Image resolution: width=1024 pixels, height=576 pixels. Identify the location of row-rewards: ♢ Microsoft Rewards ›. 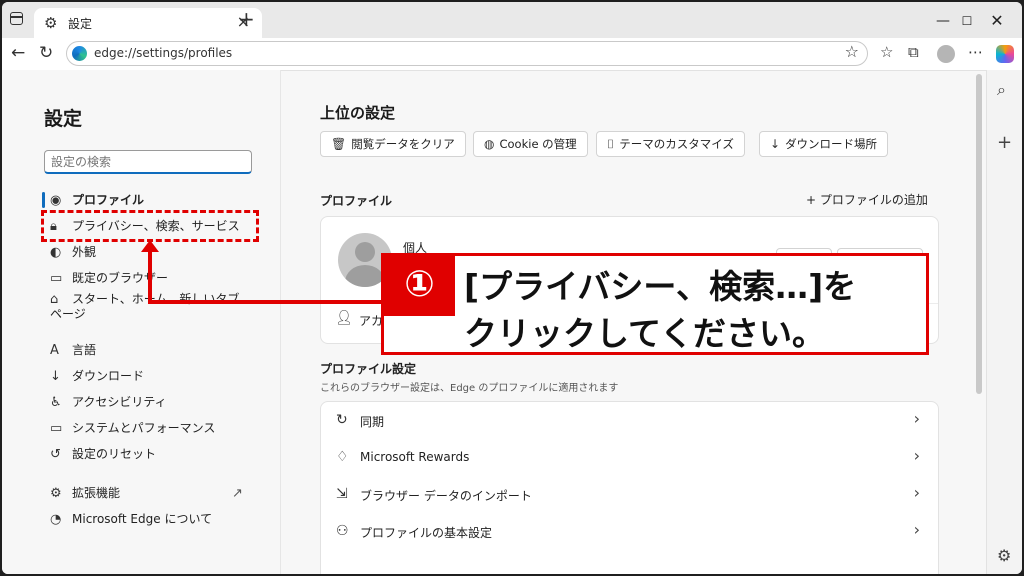
(629, 457).